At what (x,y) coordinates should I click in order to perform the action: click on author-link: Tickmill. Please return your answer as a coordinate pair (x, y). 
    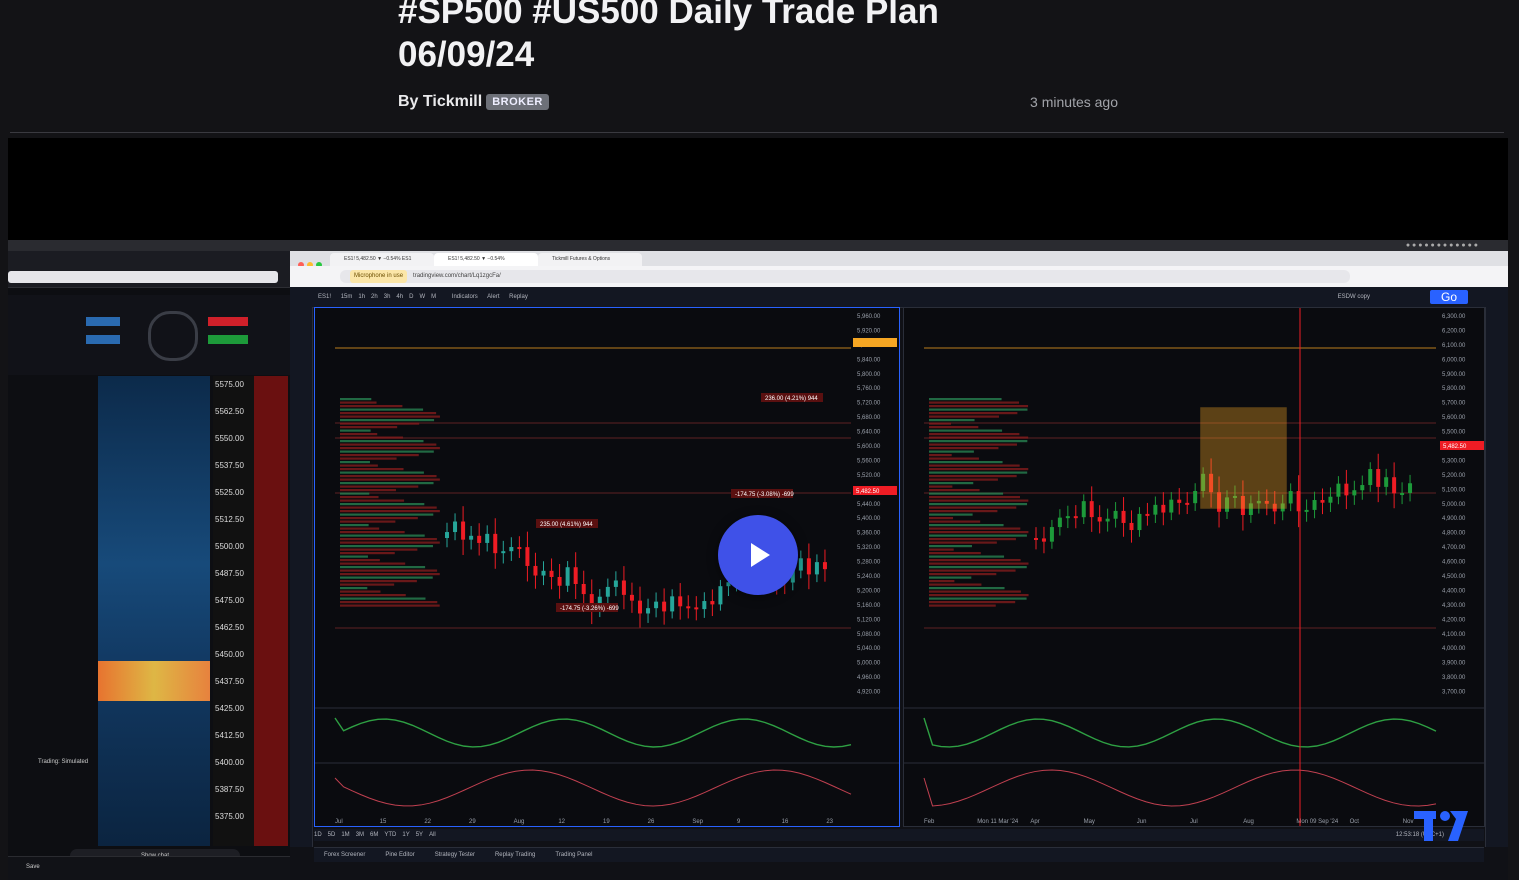
    Looking at the image, I should click on (452, 102).